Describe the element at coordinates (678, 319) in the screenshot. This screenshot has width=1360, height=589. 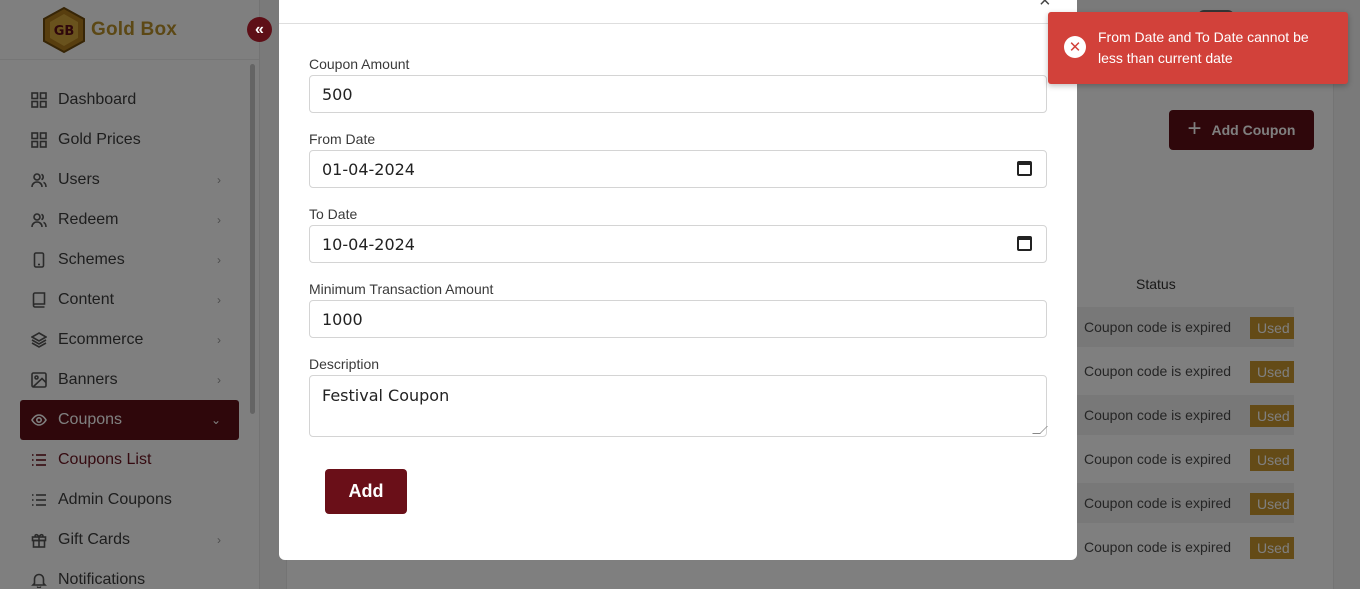
I see `min-transaction-field: 1000` at that location.